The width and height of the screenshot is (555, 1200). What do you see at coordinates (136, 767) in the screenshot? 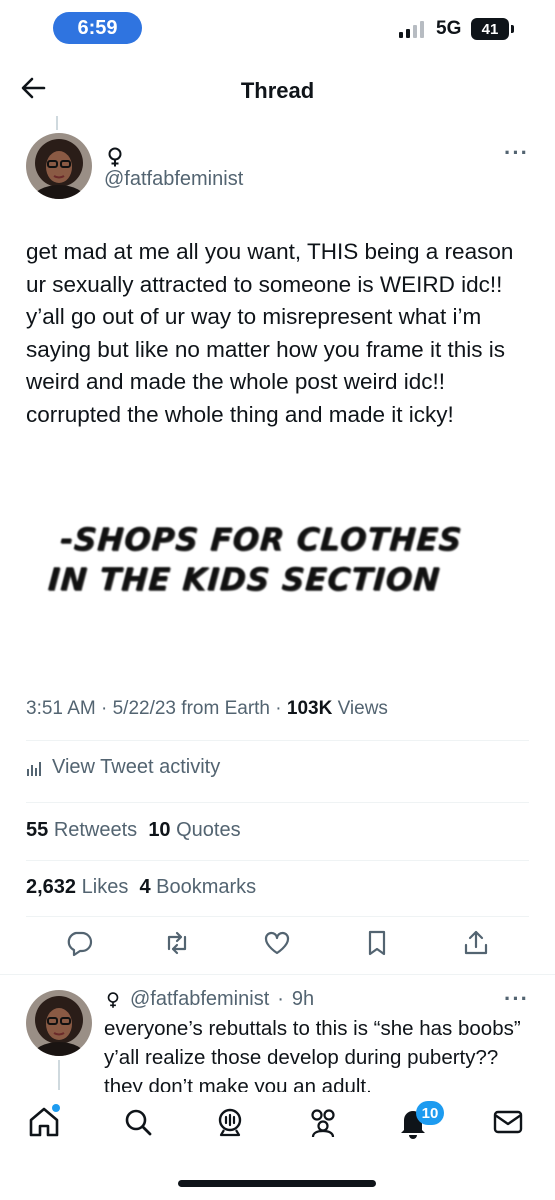
I see `view-activity-label: View Tweet activity` at bounding box center [136, 767].